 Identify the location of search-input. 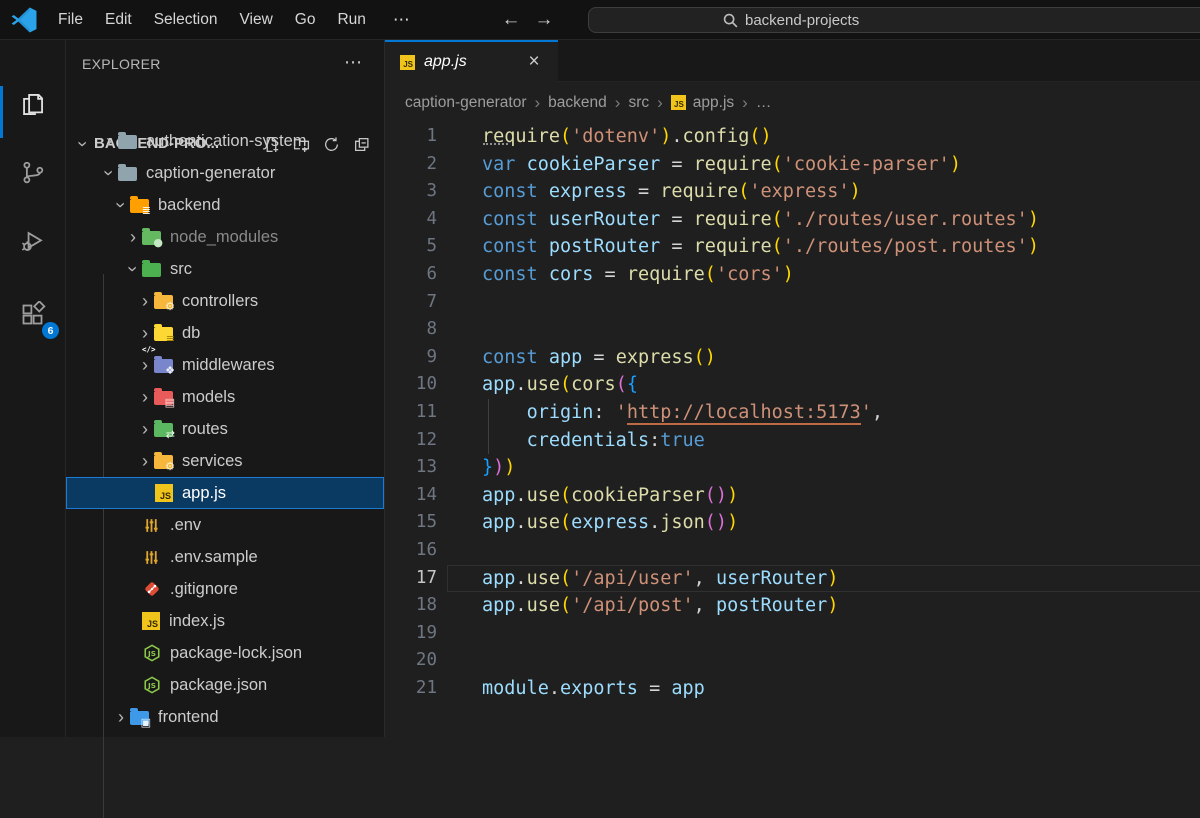
(895, 20).